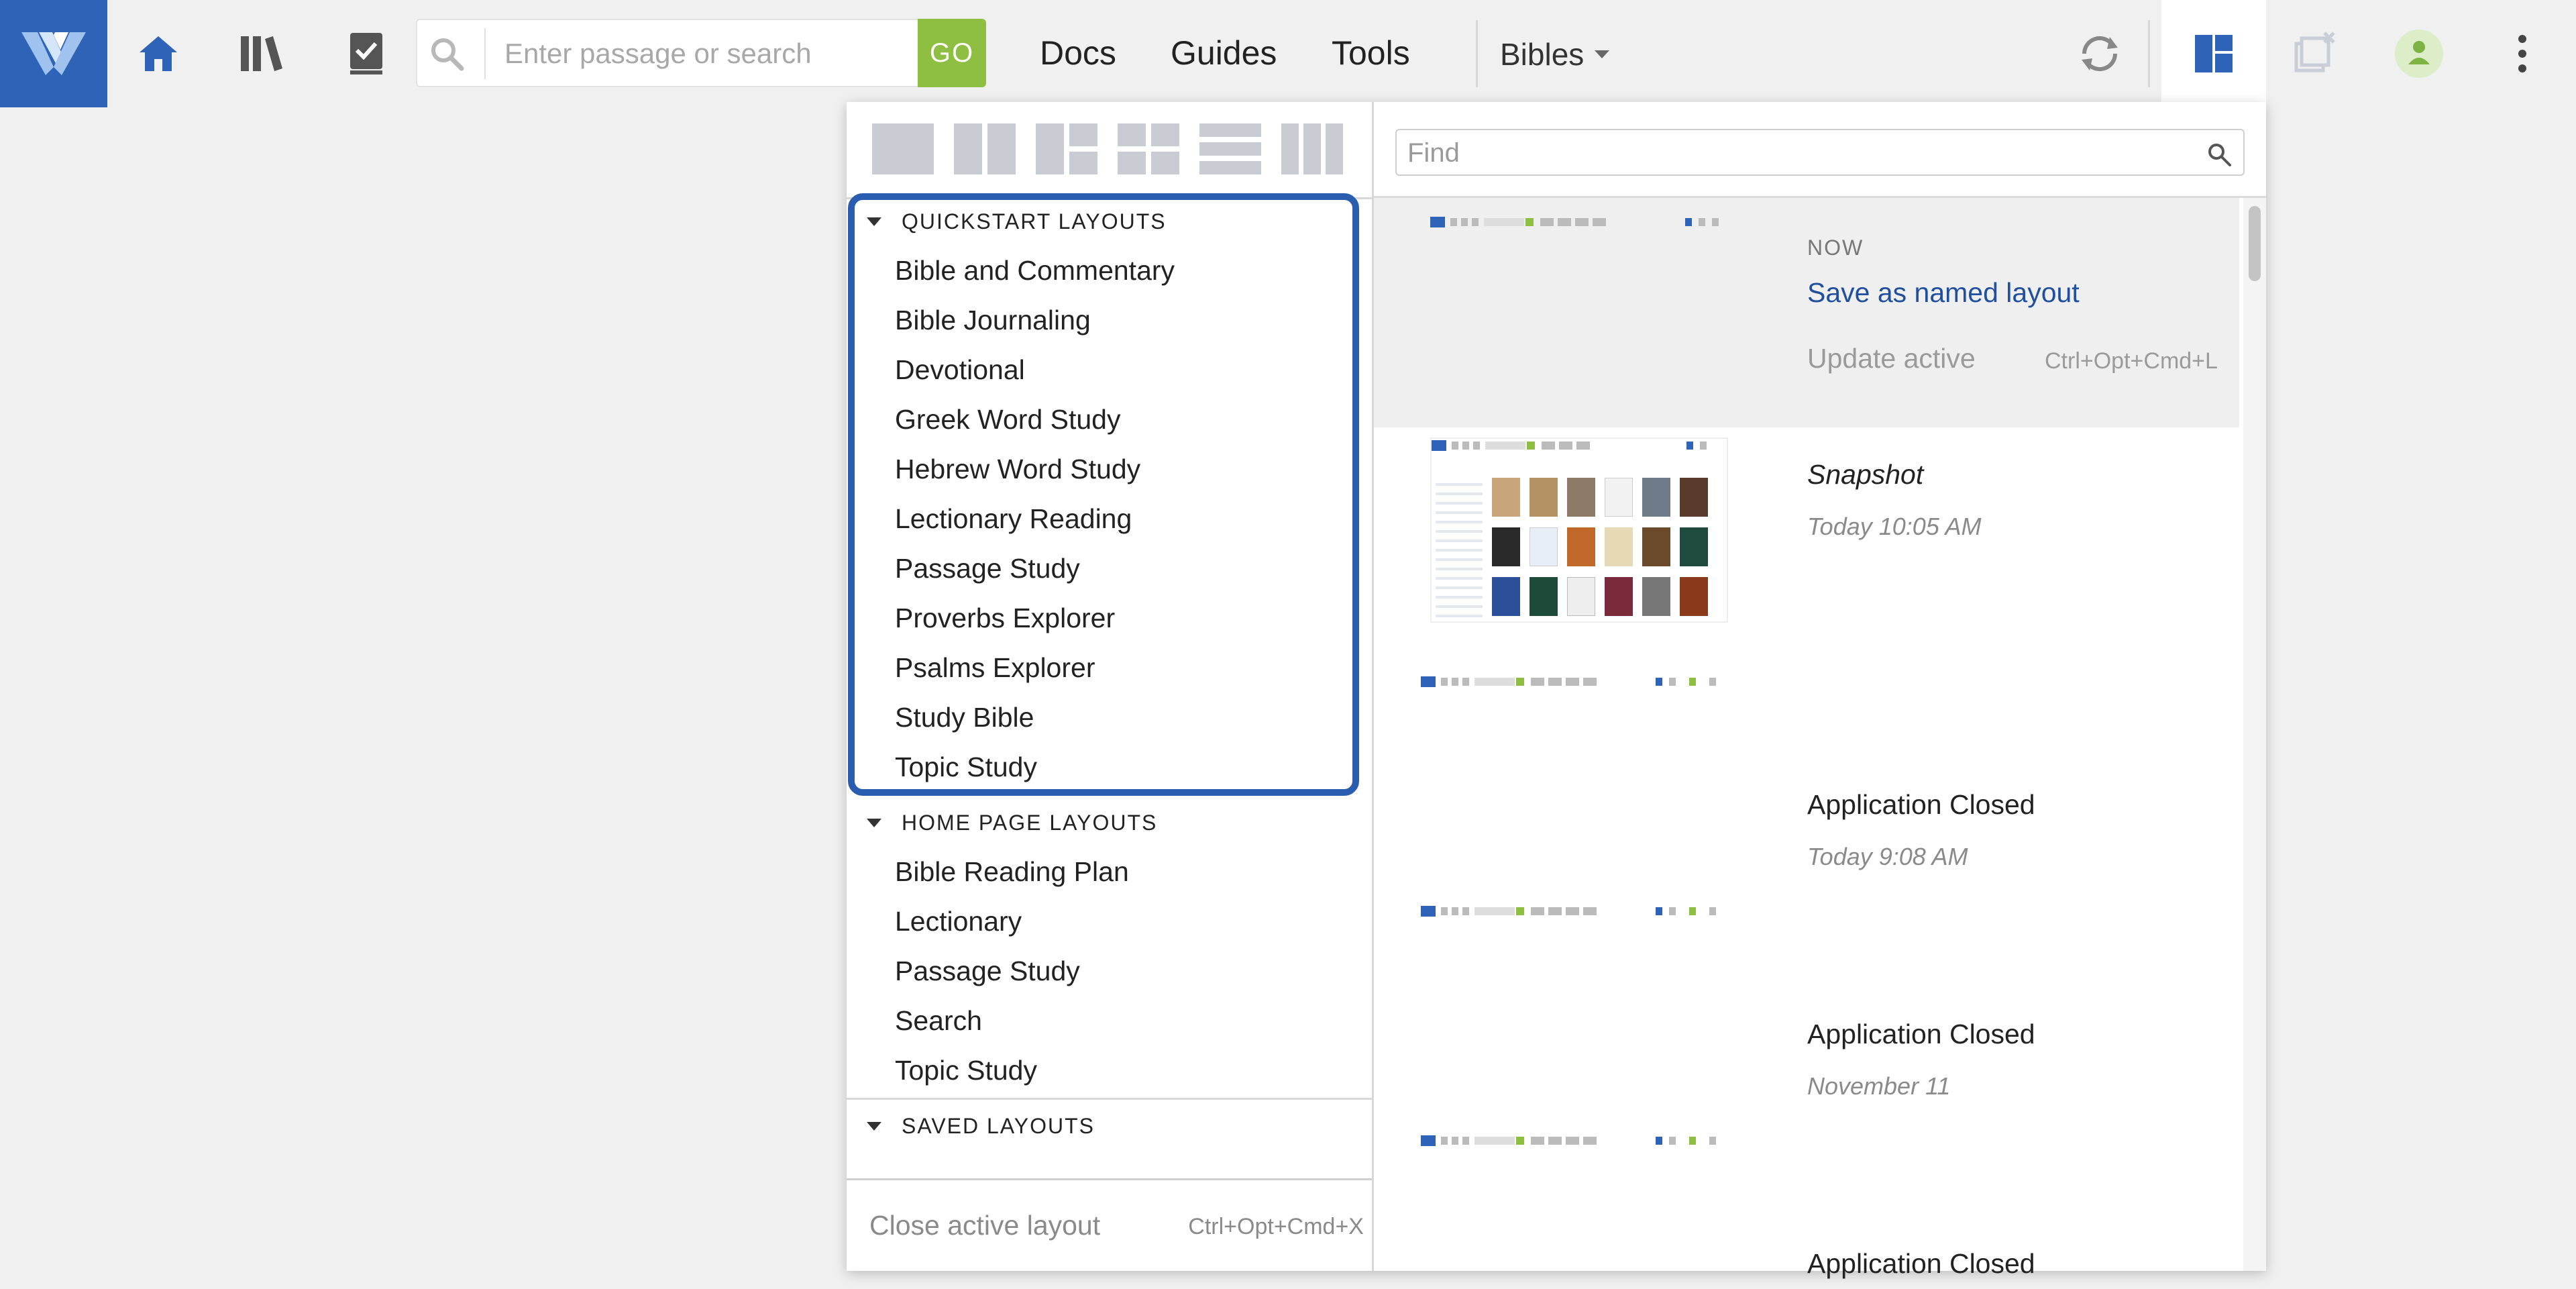 This screenshot has height=1289, width=2576. I want to click on layout-single-icon, so click(903, 148).